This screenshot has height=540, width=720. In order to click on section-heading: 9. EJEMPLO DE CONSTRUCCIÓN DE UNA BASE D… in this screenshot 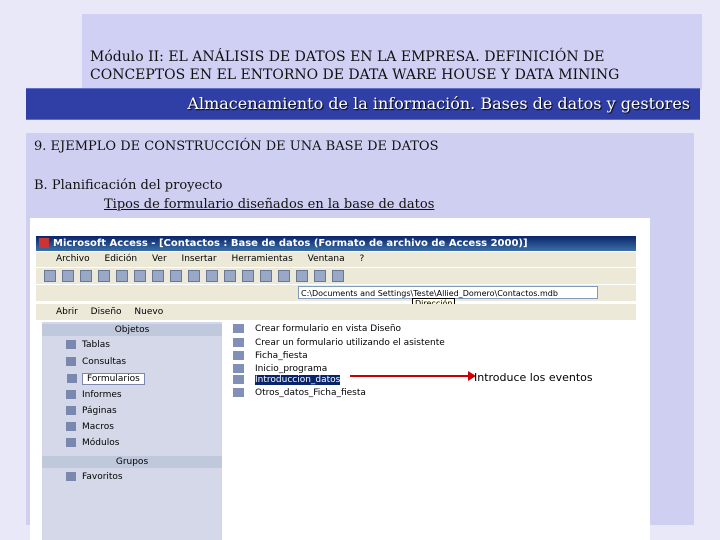, I will do `click(236, 146)`.